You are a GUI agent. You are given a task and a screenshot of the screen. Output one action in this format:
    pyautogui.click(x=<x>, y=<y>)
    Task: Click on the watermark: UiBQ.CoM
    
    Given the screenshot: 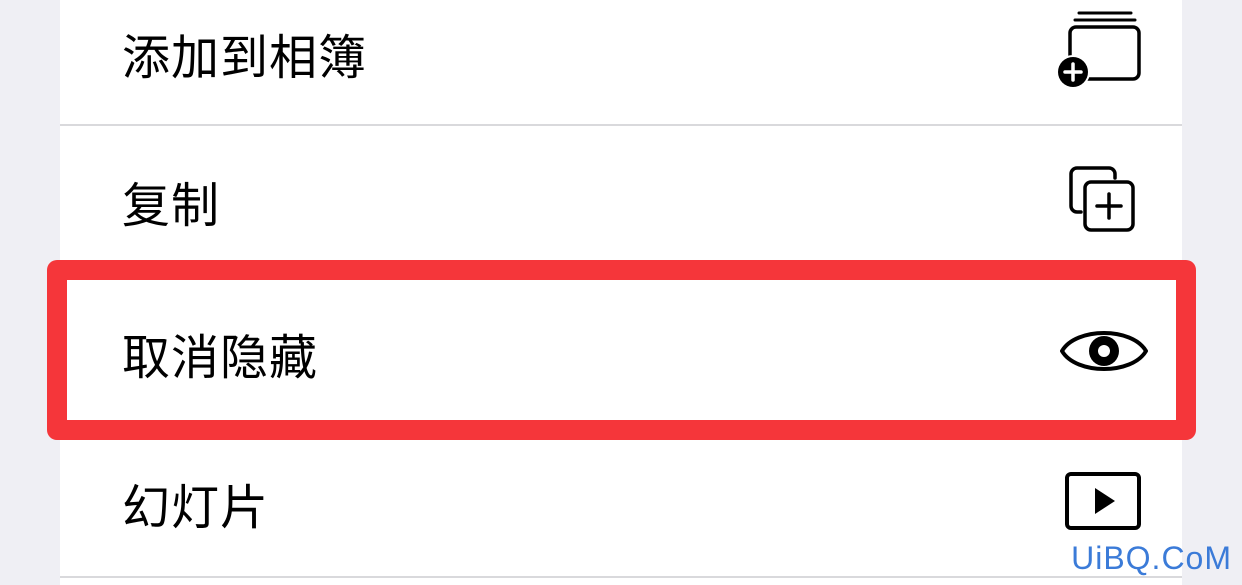 What is the action you would take?
    pyautogui.click(x=1151, y=558)
    